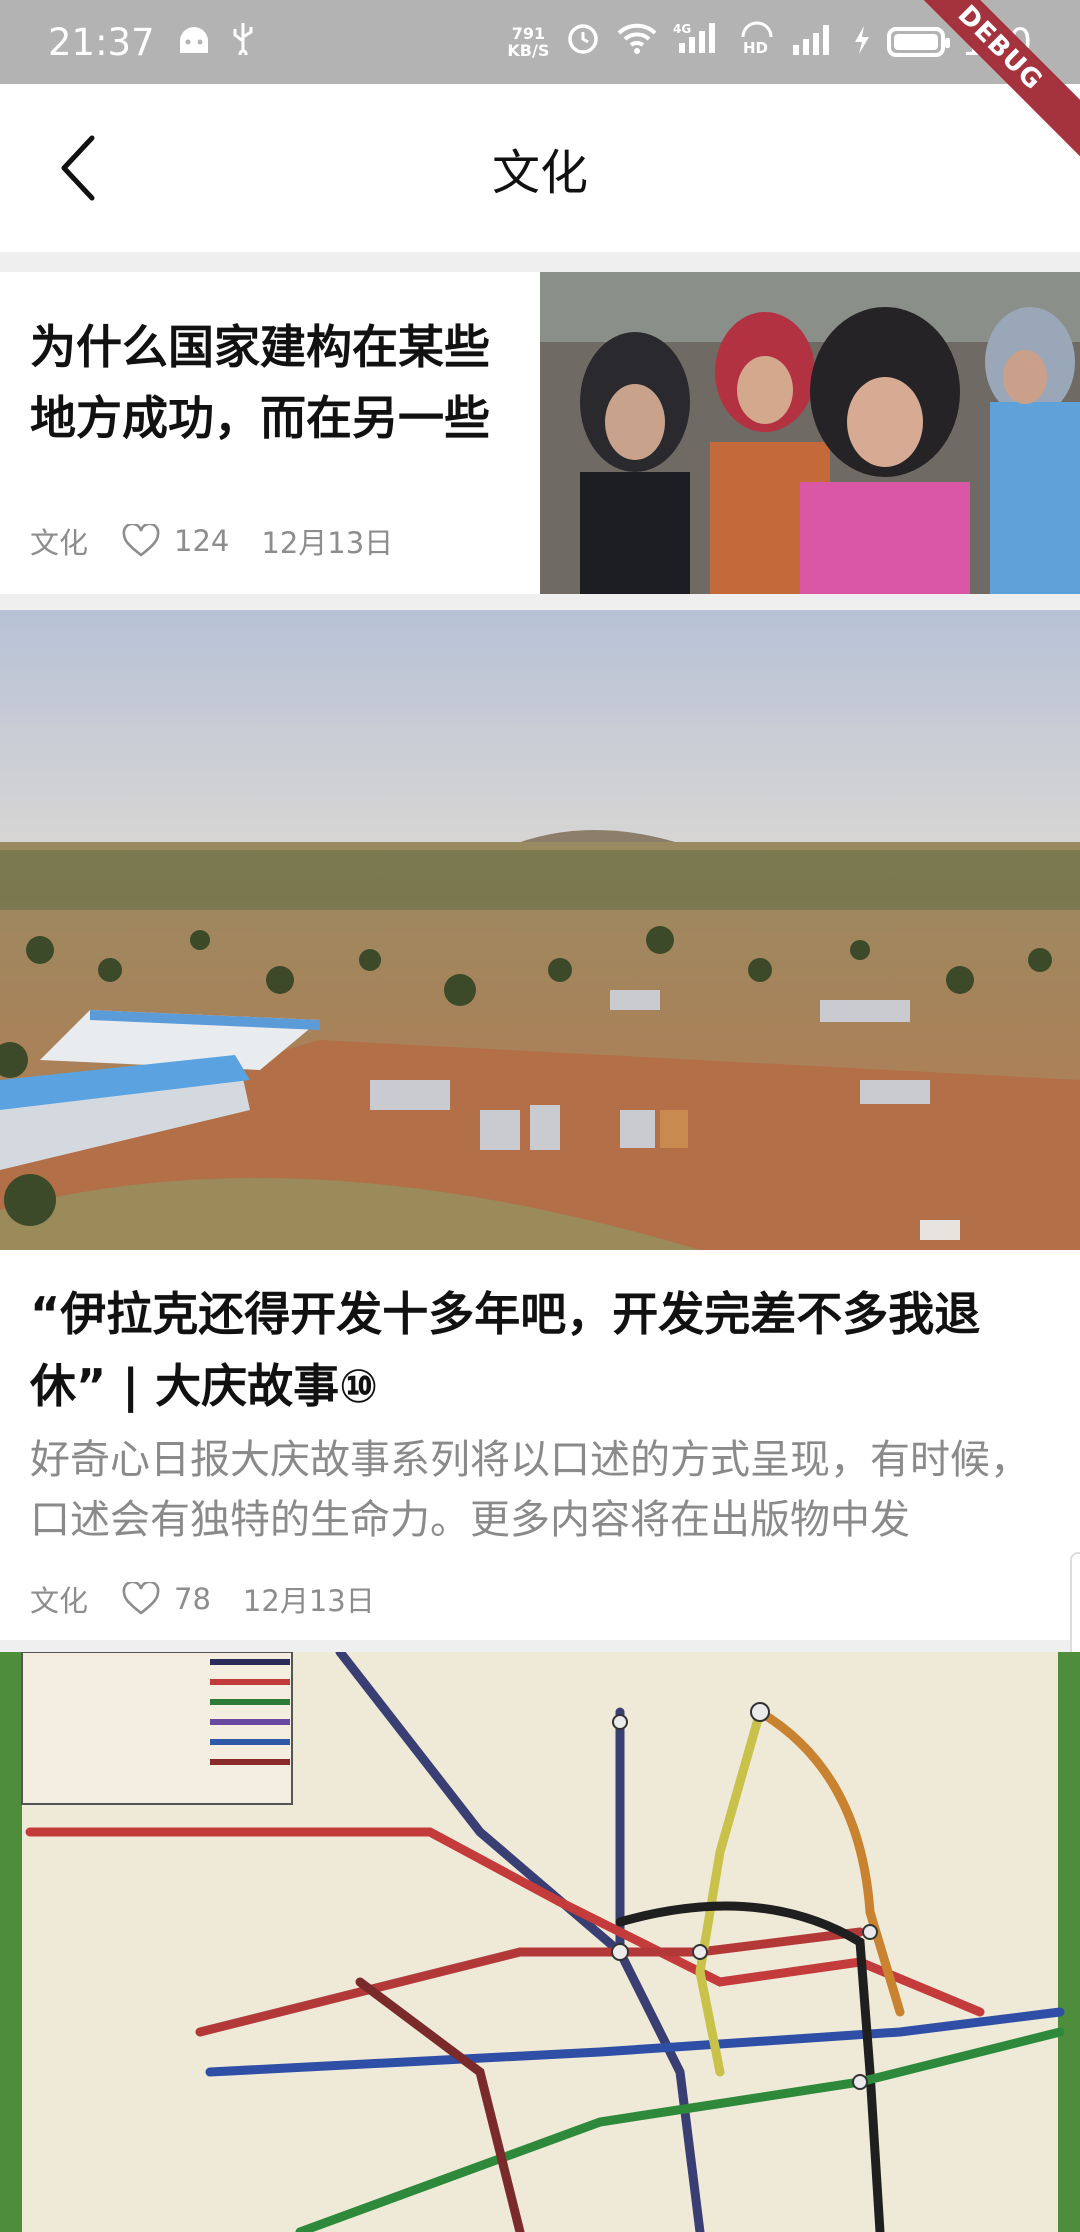  I want to click on article-meta: 文化 78 12月13日, so click(202, 1599).